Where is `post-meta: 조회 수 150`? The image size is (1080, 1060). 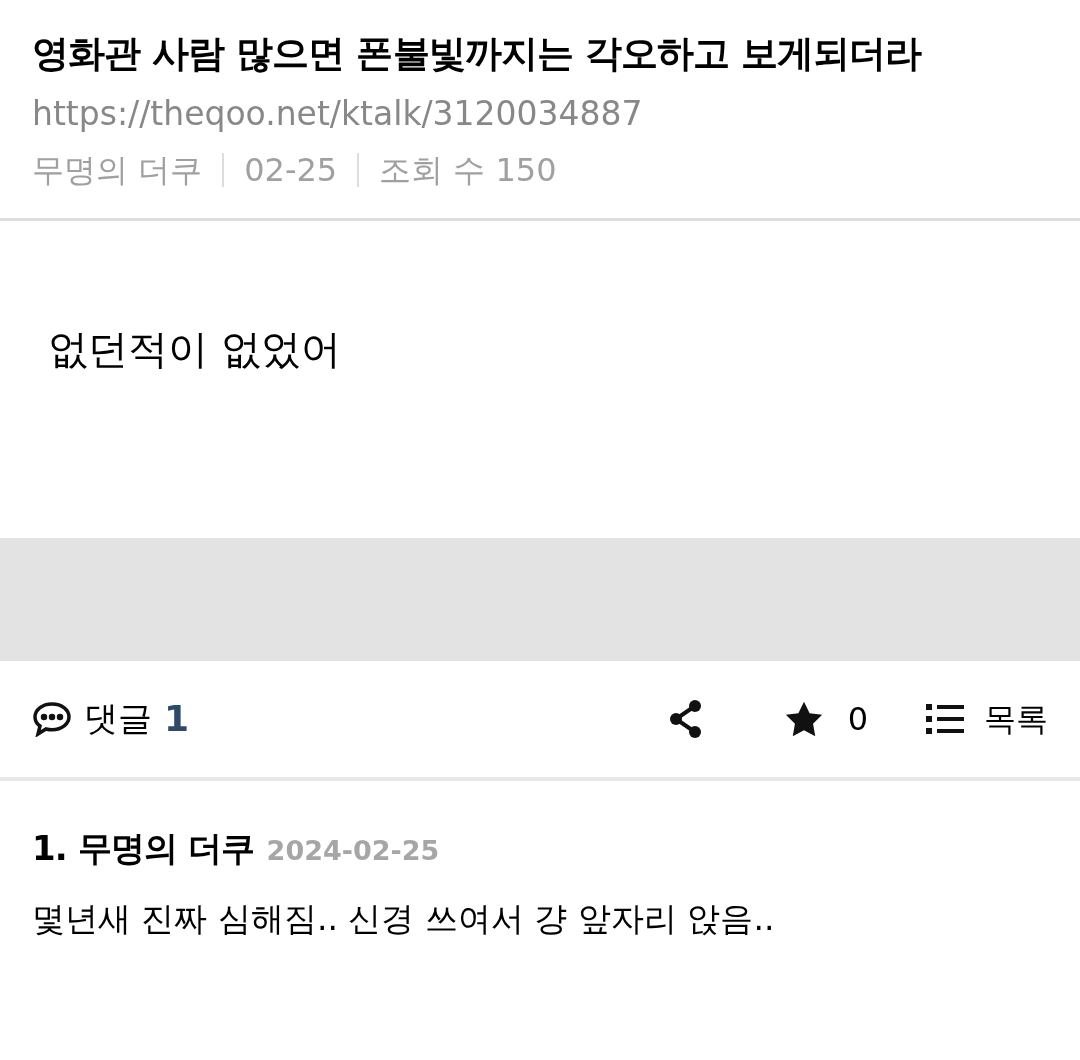 post-meta: 조회 수 150 is located at coordinates (468, 169).